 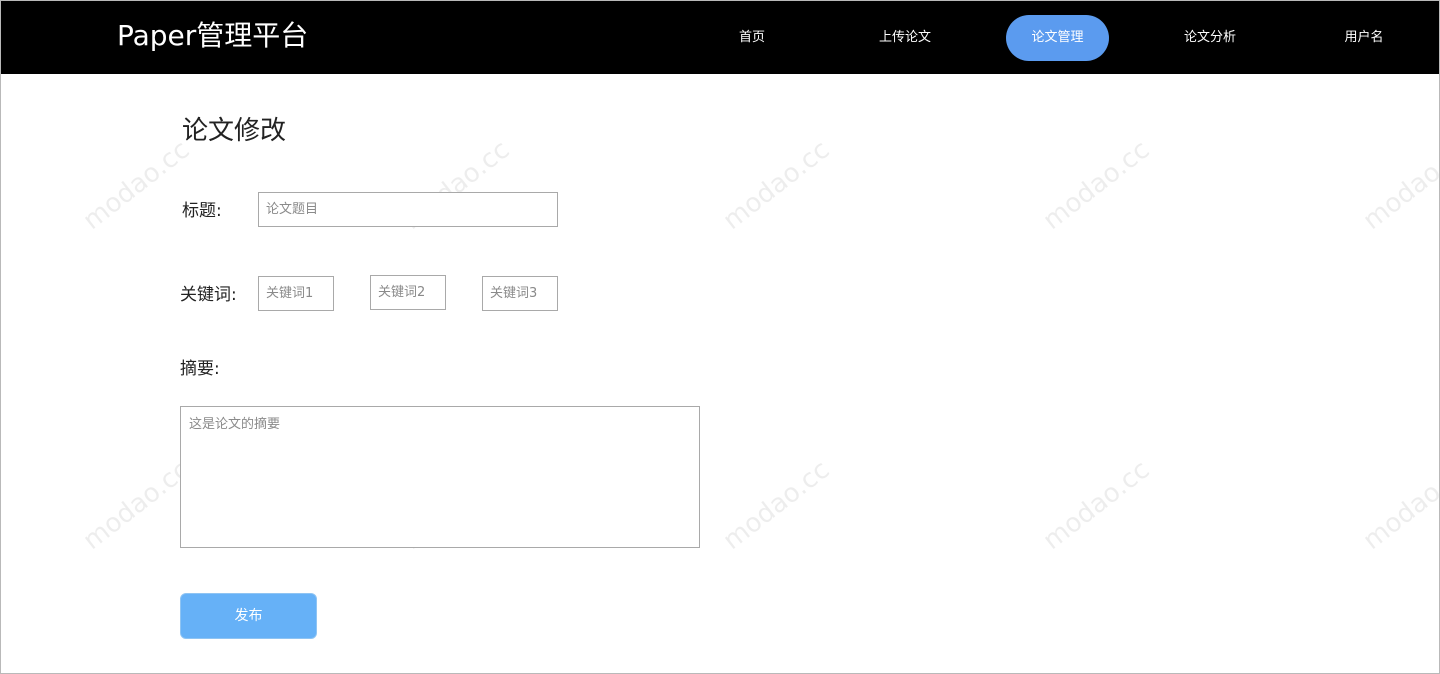 I want to click on nav-paper-analysis: 论文分析, so click(x=1210, y=38).